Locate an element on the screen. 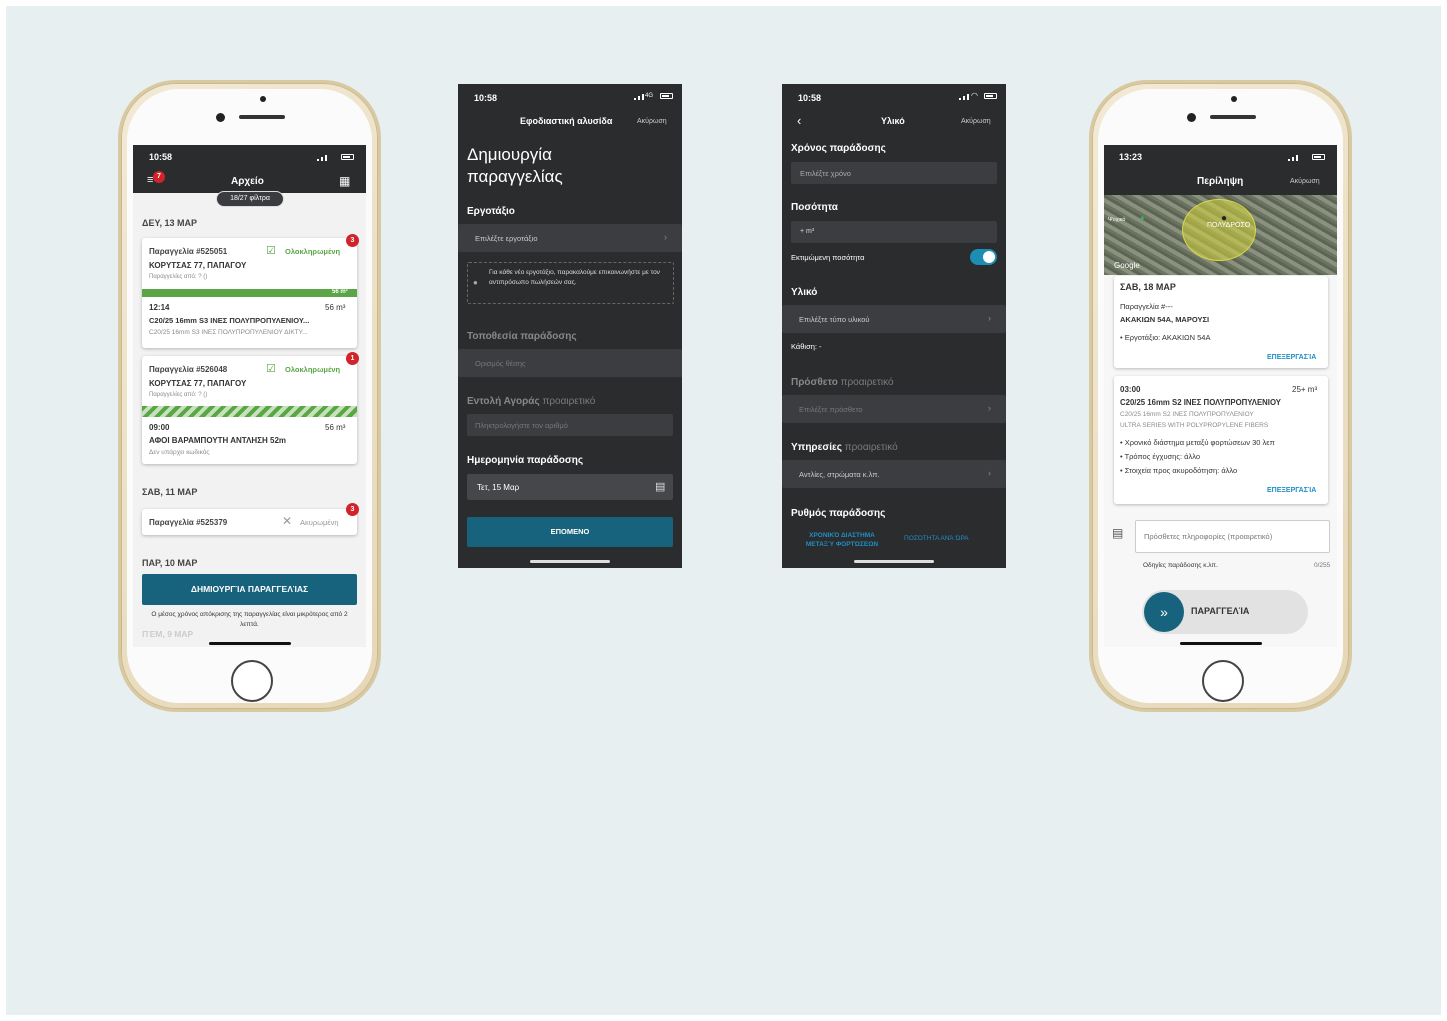  cancel-icon: ✕ is located at coordinates (287, 521).